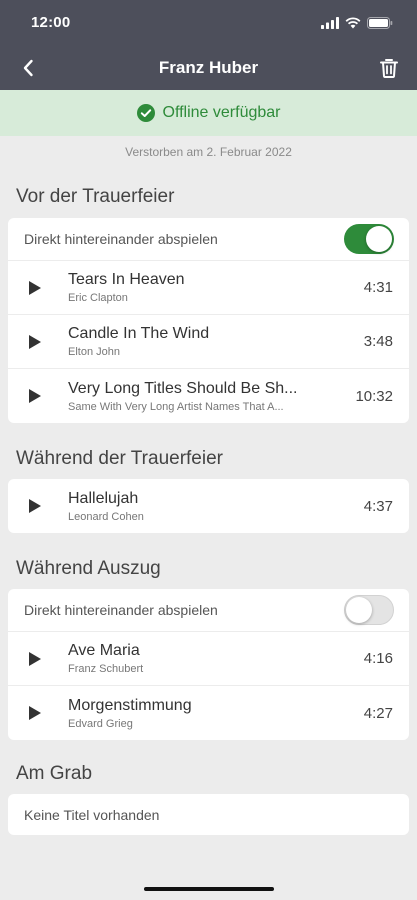 The width and height of the screenshot is (417, 900). What do you see at coordinates (221, 112) in the screenshot?
I see `offline-text: Offline verfügbar` at bounding box center [221, 112].